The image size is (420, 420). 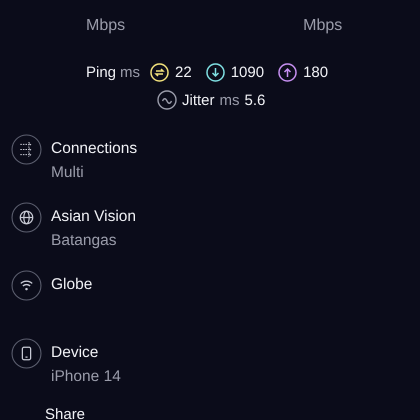 What do you see at coordinates (198, 100) in the screenshot?
I see `jitter-label: Jitter` at bounding box center [198, 100].